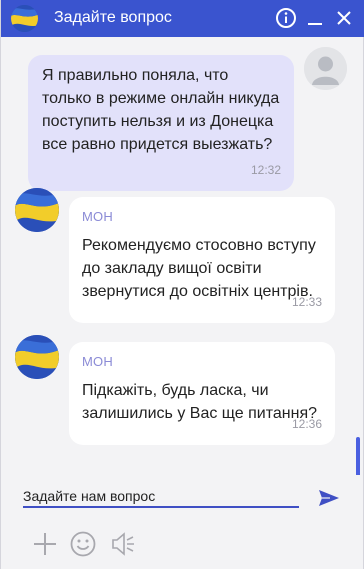 The width and height of the screenshot is (364, 569). I want to click on header-title: Задайте вопрос, so click(113, 17).